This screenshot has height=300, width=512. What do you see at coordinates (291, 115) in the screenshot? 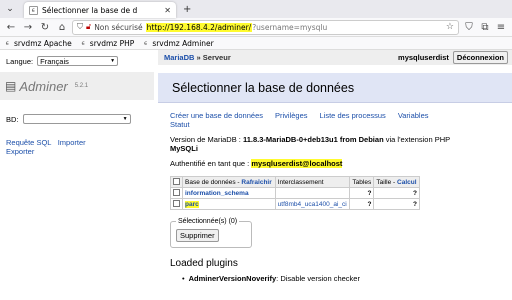
I see `privileges-link: Privilèges` at bounding box center [291, 115].